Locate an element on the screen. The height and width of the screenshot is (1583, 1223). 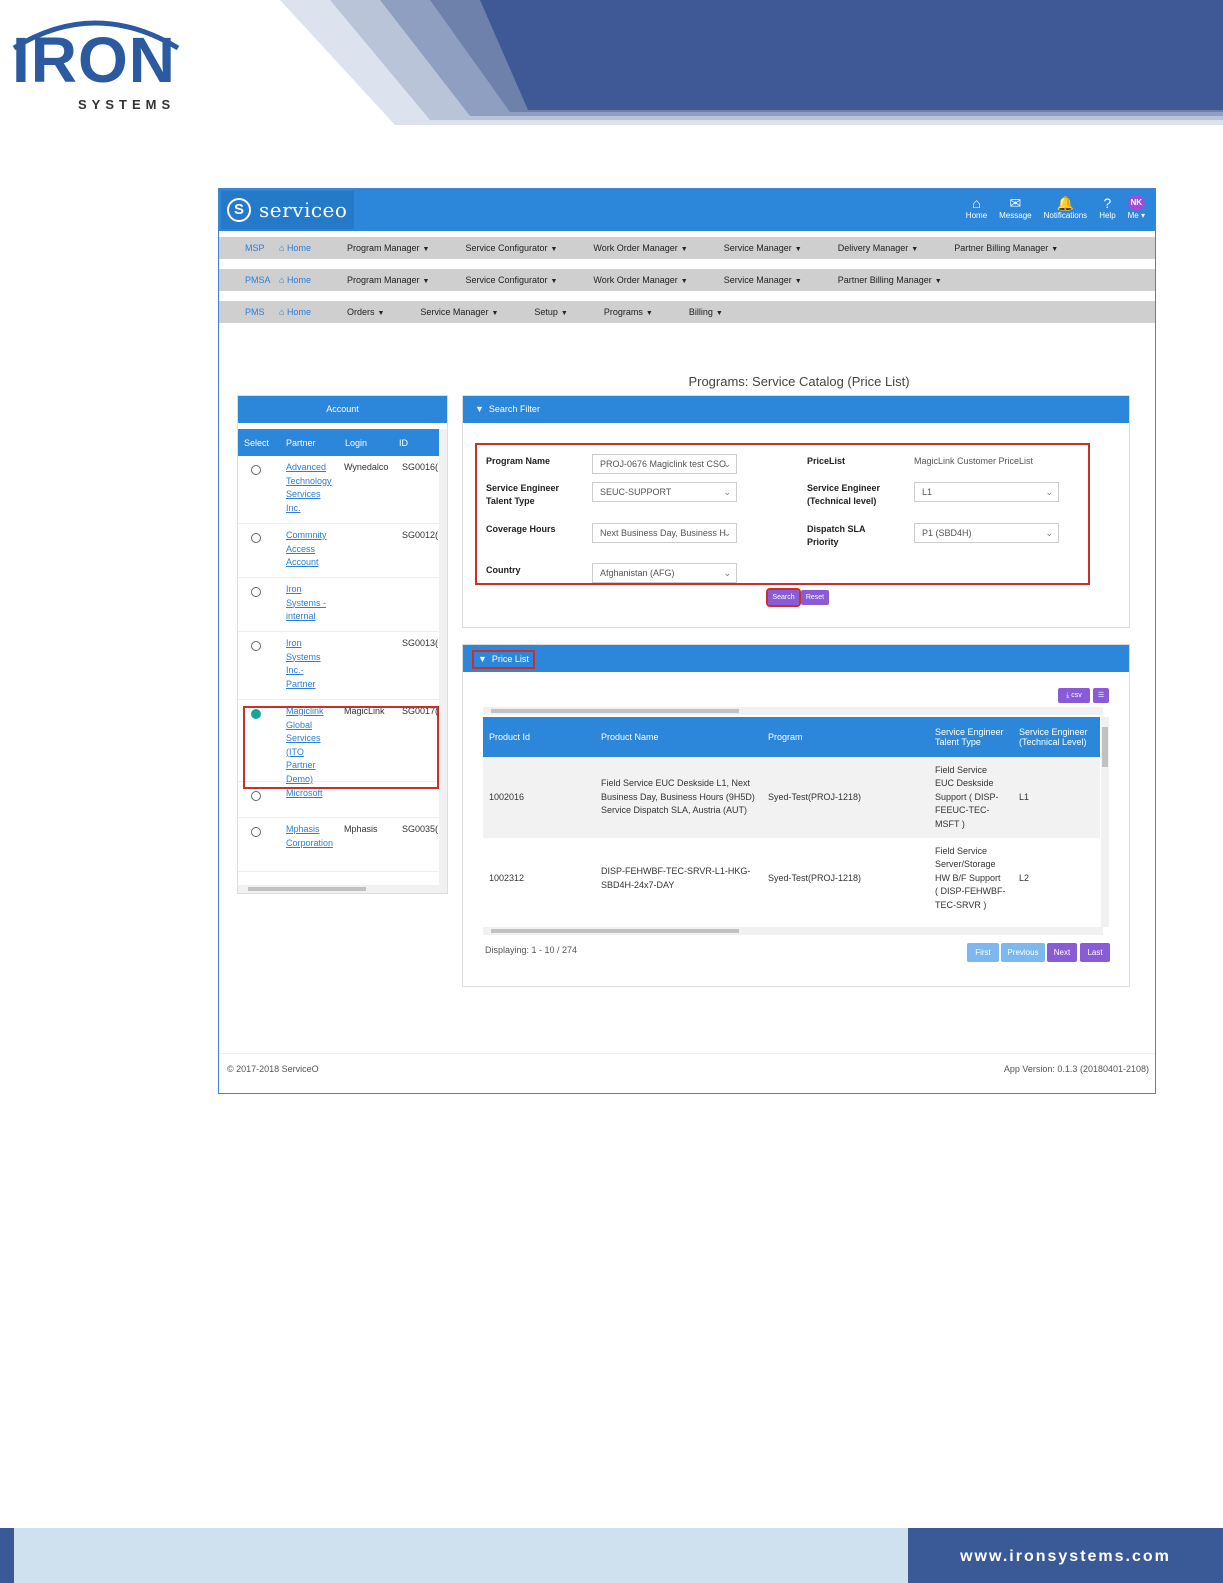
previous-page-button: Previous is located at coordinates (1023, 952).